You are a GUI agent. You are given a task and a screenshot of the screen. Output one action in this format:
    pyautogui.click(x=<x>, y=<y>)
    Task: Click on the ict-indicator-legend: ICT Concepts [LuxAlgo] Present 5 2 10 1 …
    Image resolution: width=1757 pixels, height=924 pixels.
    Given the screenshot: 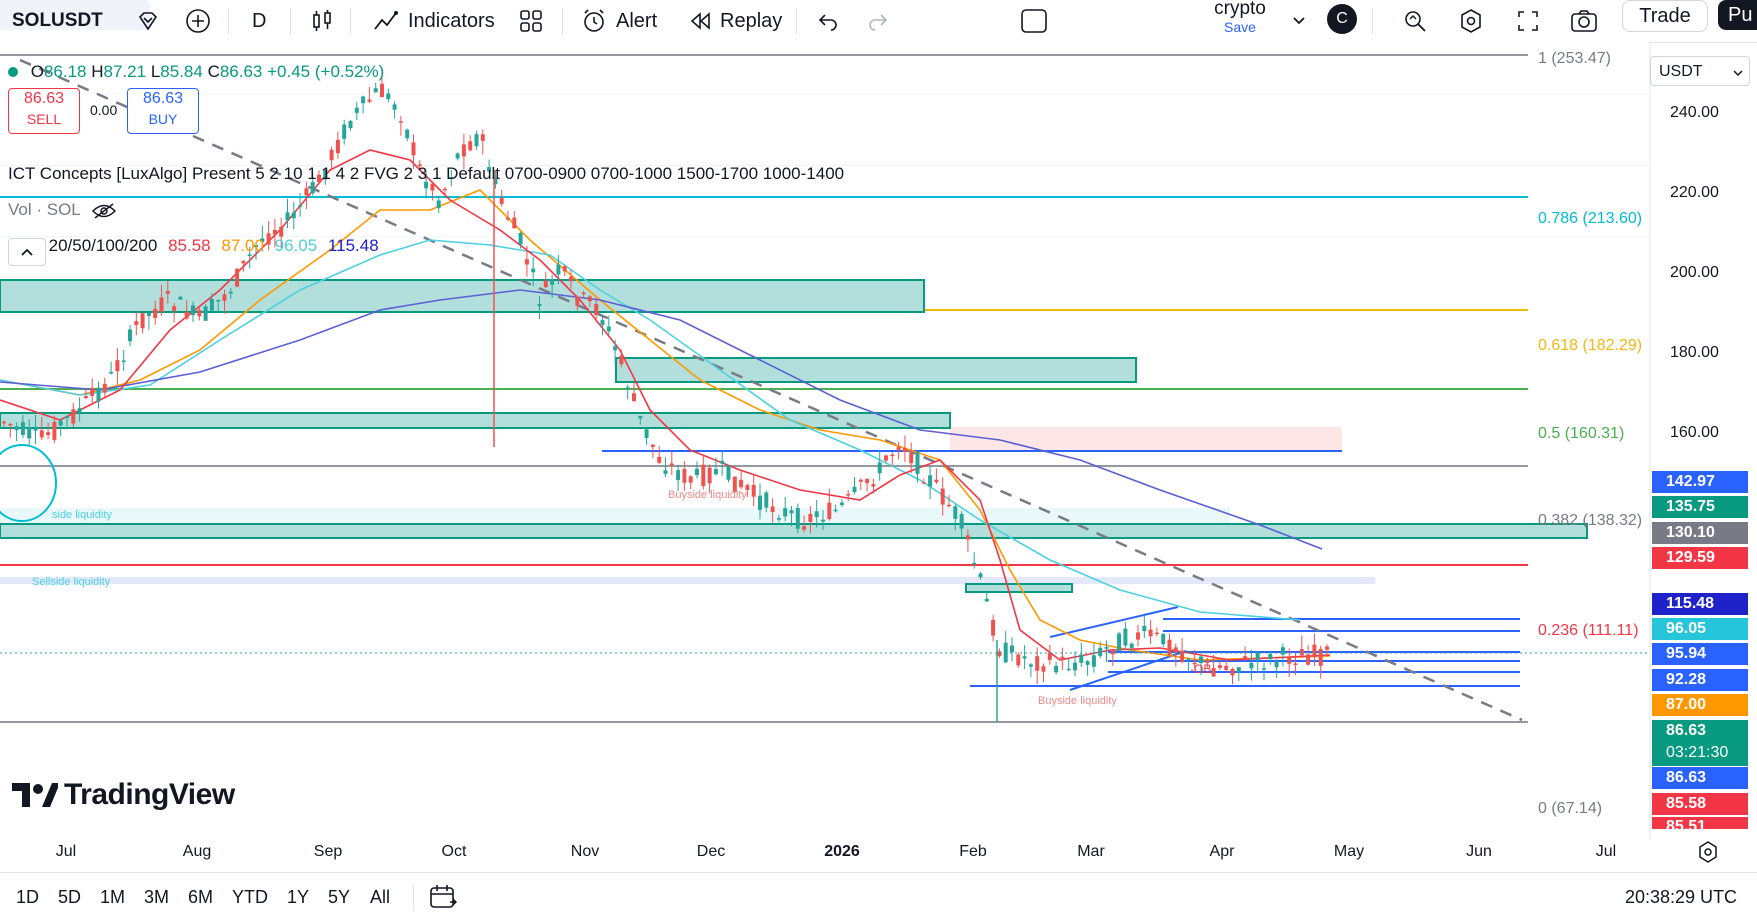 What is the action you would take?
    pyautogui.click(x=426, y=174)
    